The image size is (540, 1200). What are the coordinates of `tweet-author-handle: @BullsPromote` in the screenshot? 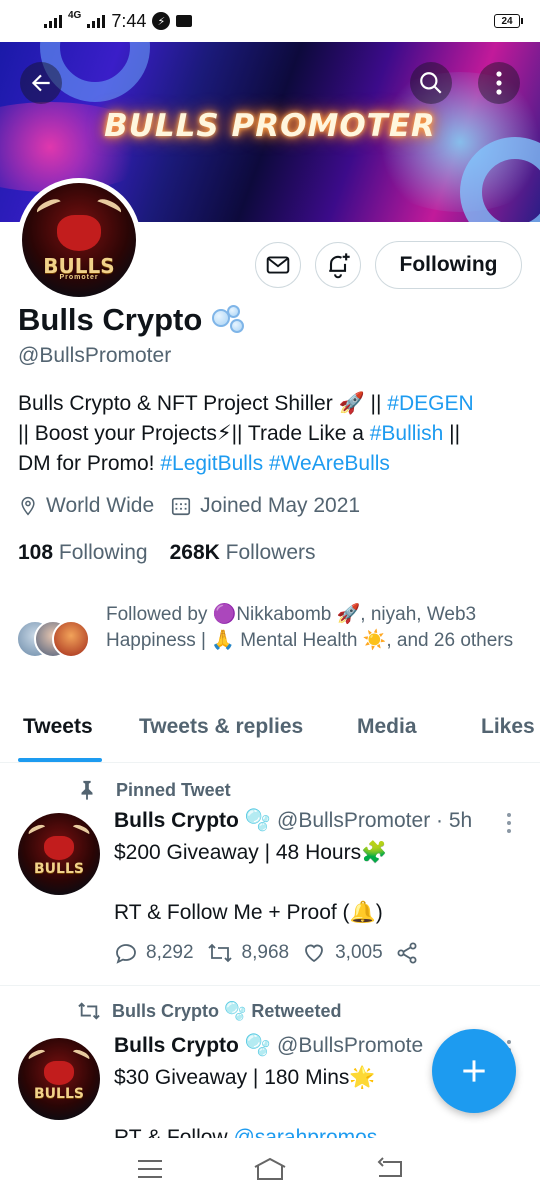 It's located at (350, 1045).